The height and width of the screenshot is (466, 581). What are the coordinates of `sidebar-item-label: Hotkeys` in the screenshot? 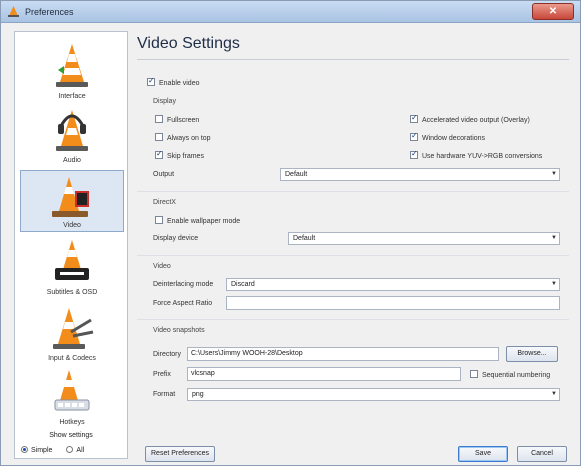 It's located at (72, 422).